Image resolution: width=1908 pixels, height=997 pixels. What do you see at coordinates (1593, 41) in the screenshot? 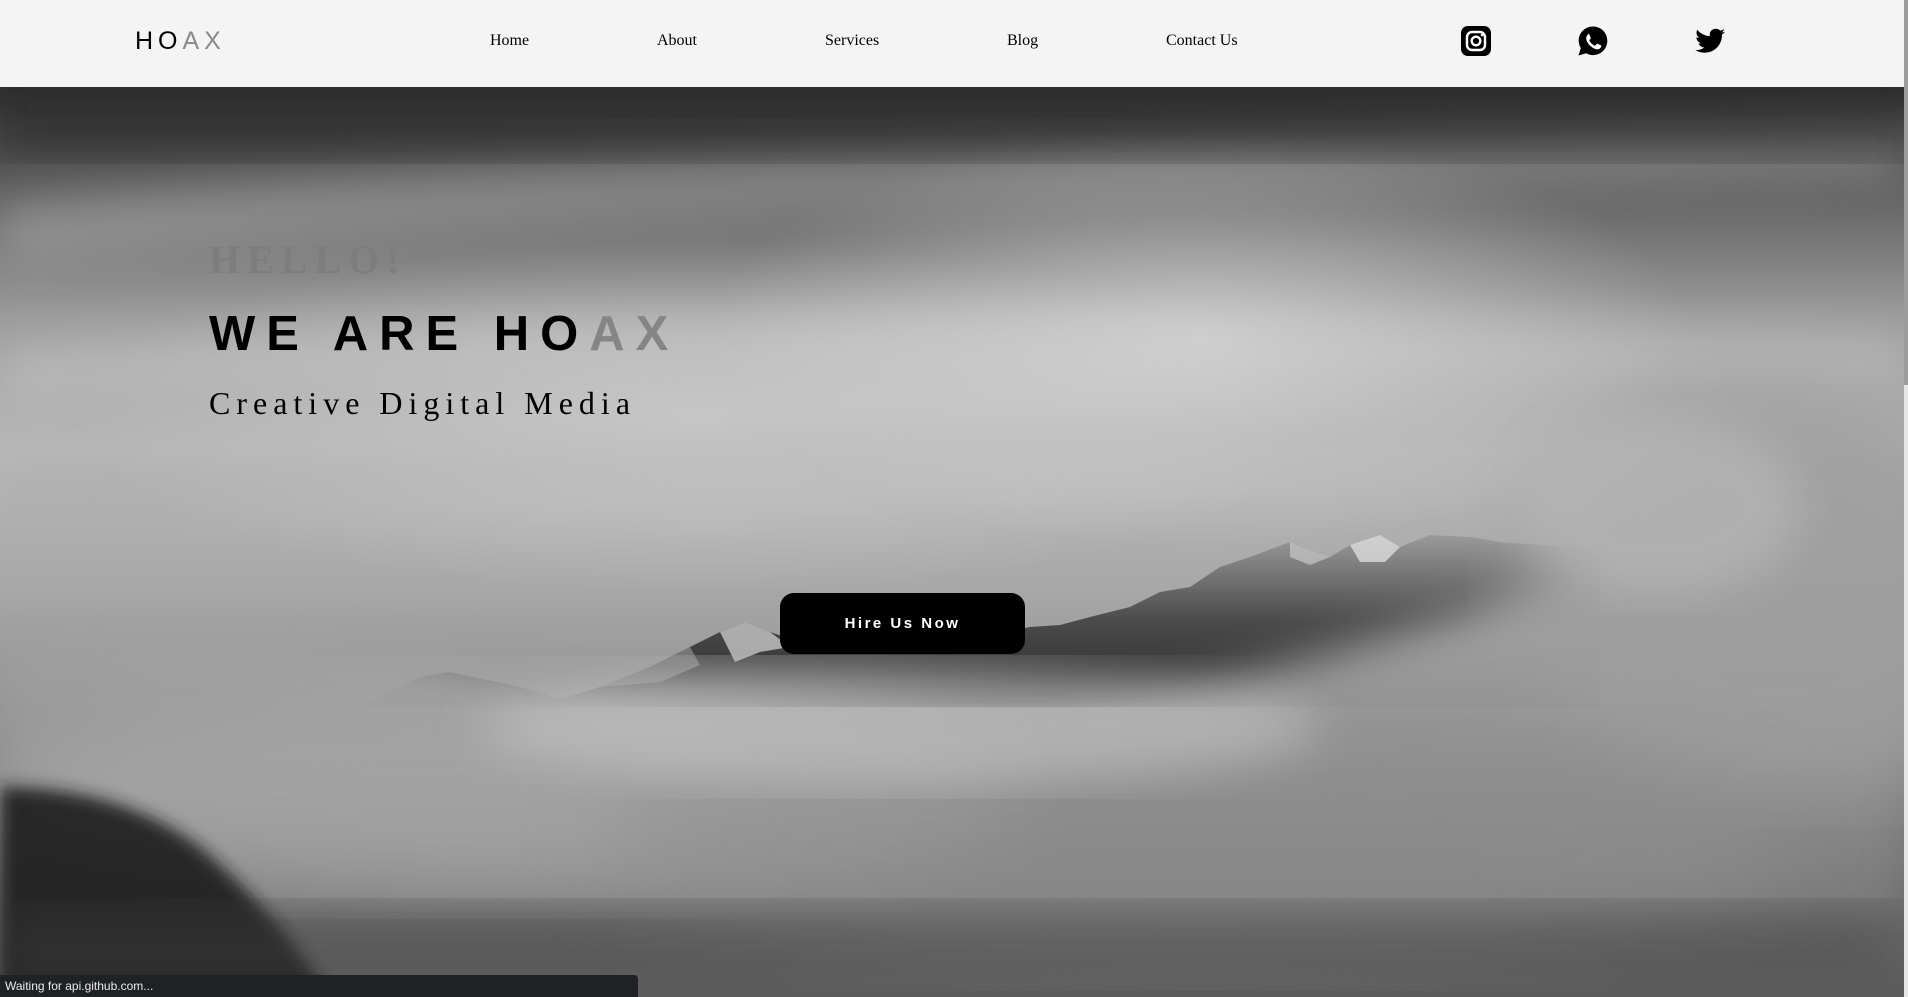
I see `whatsapp-icon` at bounding box center [1593, 41].